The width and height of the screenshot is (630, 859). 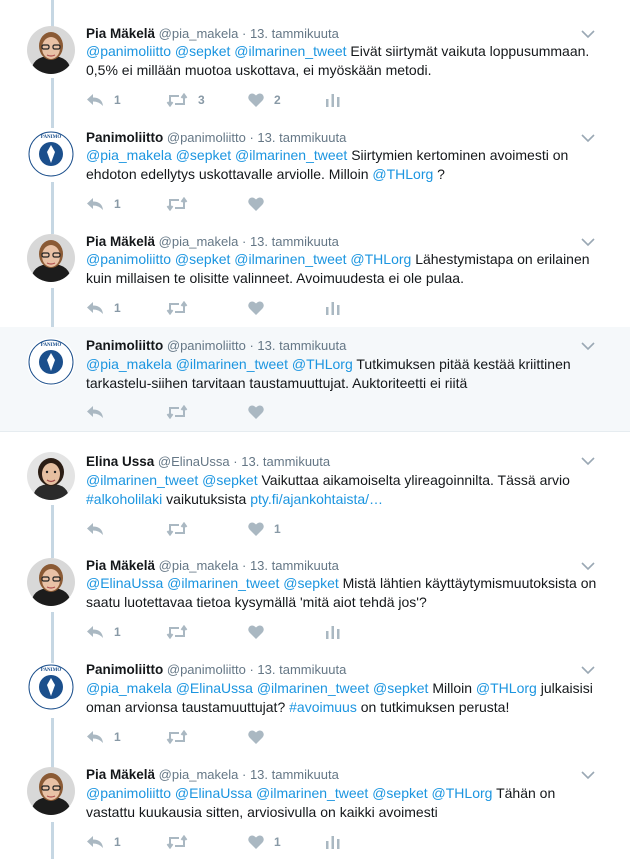 I want to click on hashtag-link: #alkoholilaki, so click(x=124, y=499).